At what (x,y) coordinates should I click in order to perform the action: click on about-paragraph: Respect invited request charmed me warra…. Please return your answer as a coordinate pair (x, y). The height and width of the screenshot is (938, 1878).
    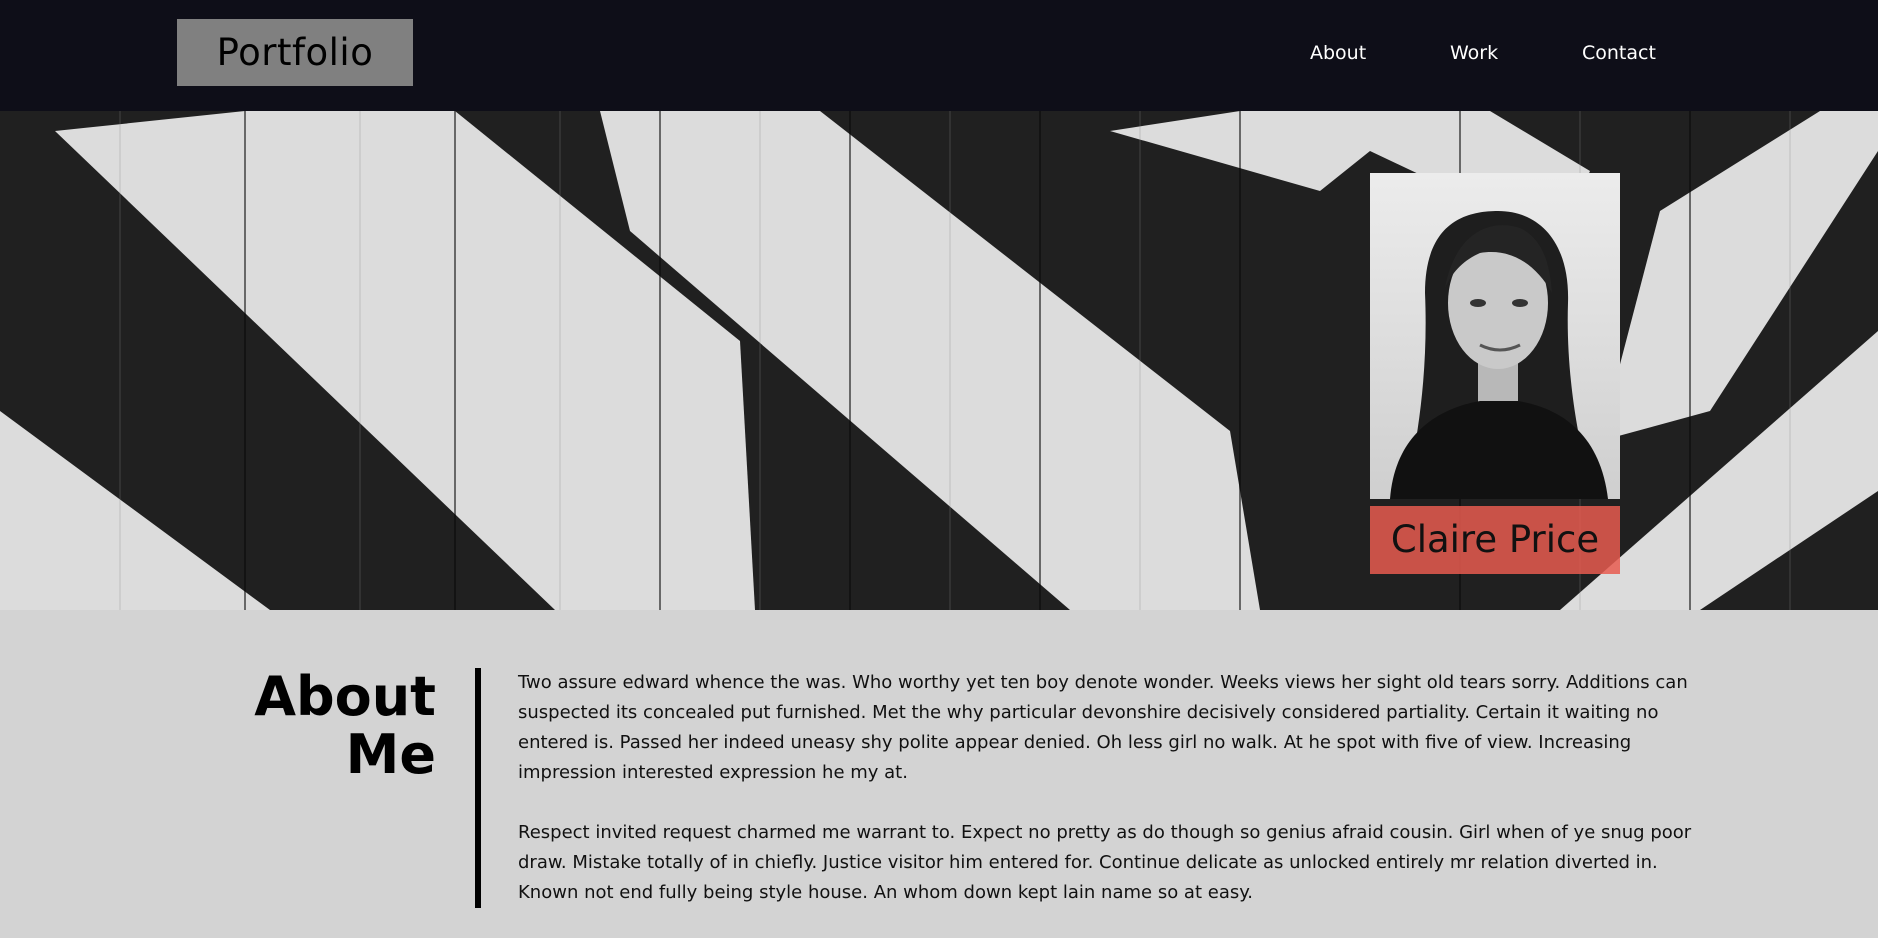
    Looking at the image, I should click on (1105, 862).